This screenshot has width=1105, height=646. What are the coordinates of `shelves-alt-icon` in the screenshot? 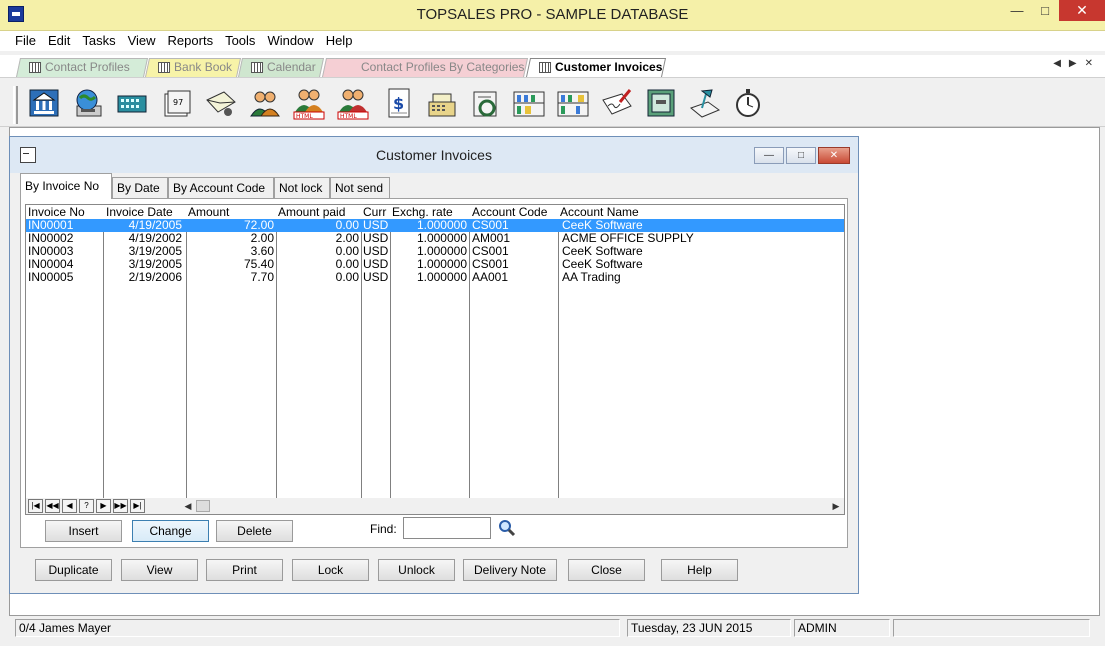 It's located at (573, 103).